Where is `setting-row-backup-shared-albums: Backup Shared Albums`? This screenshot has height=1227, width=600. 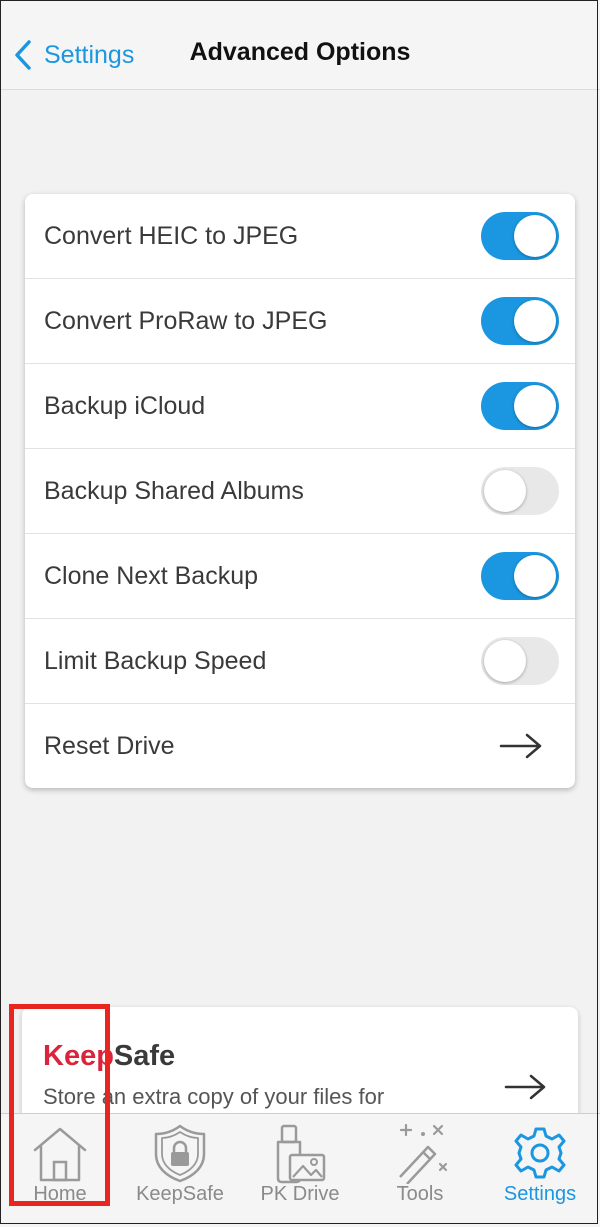
setting-row-backup-shared-albums: Backup Shared Albums is located at coordinates (300, 491).